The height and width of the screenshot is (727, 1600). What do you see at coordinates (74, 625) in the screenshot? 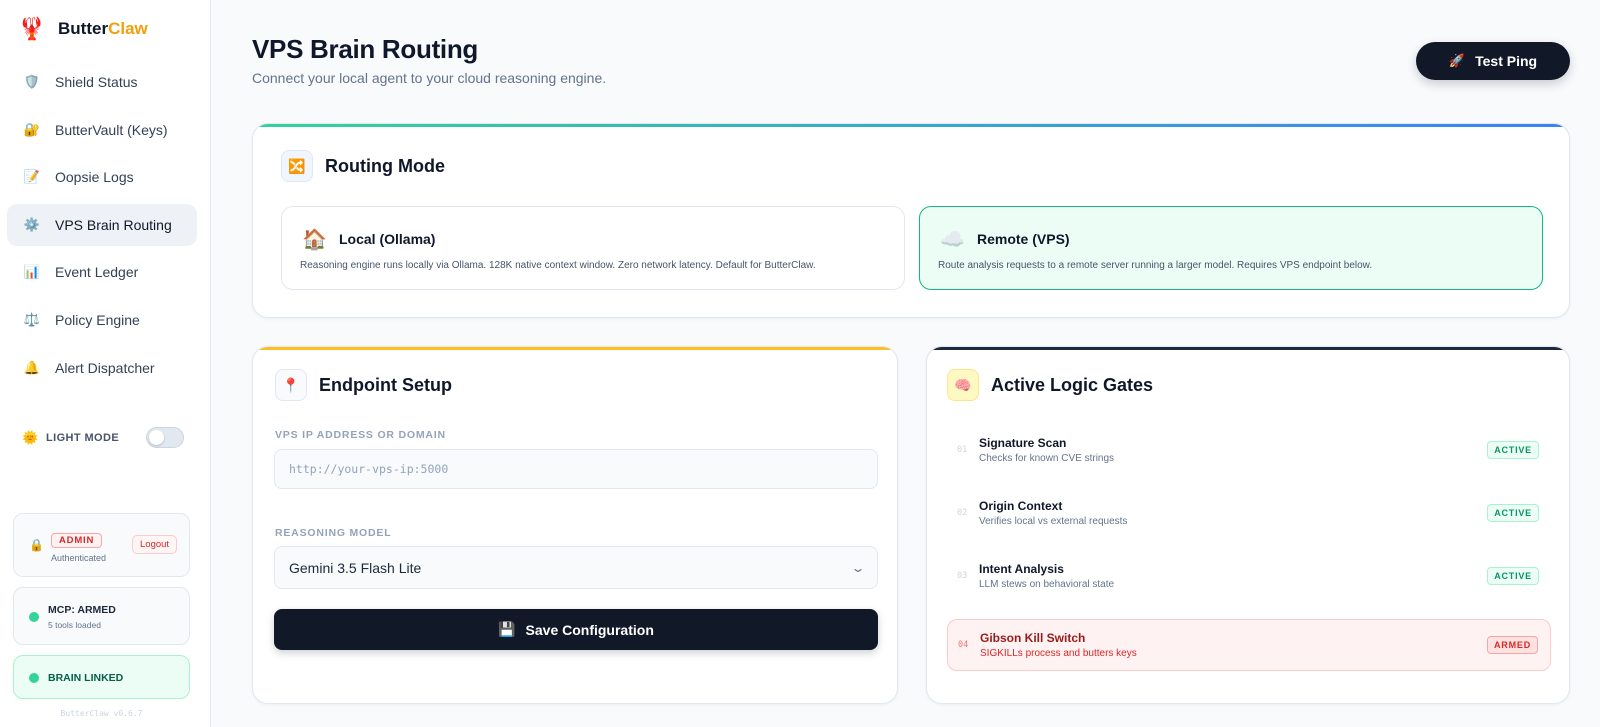
I see `mcp-status-sub: 5 tools loaded` at bounding box center [74, 625].